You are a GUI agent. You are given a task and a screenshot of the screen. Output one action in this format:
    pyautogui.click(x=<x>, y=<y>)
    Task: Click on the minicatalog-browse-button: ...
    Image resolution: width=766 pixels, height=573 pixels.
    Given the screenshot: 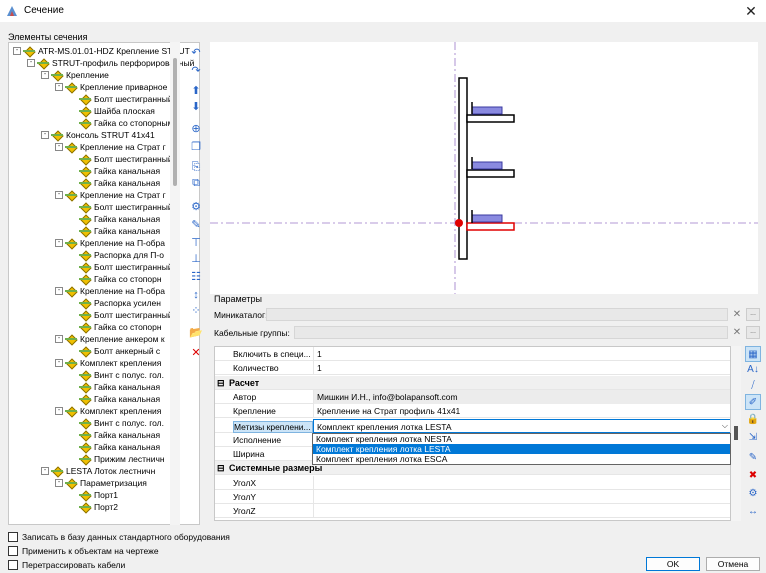 What is the action you would take?
    pyautogui.click(x=753, y=314)
    